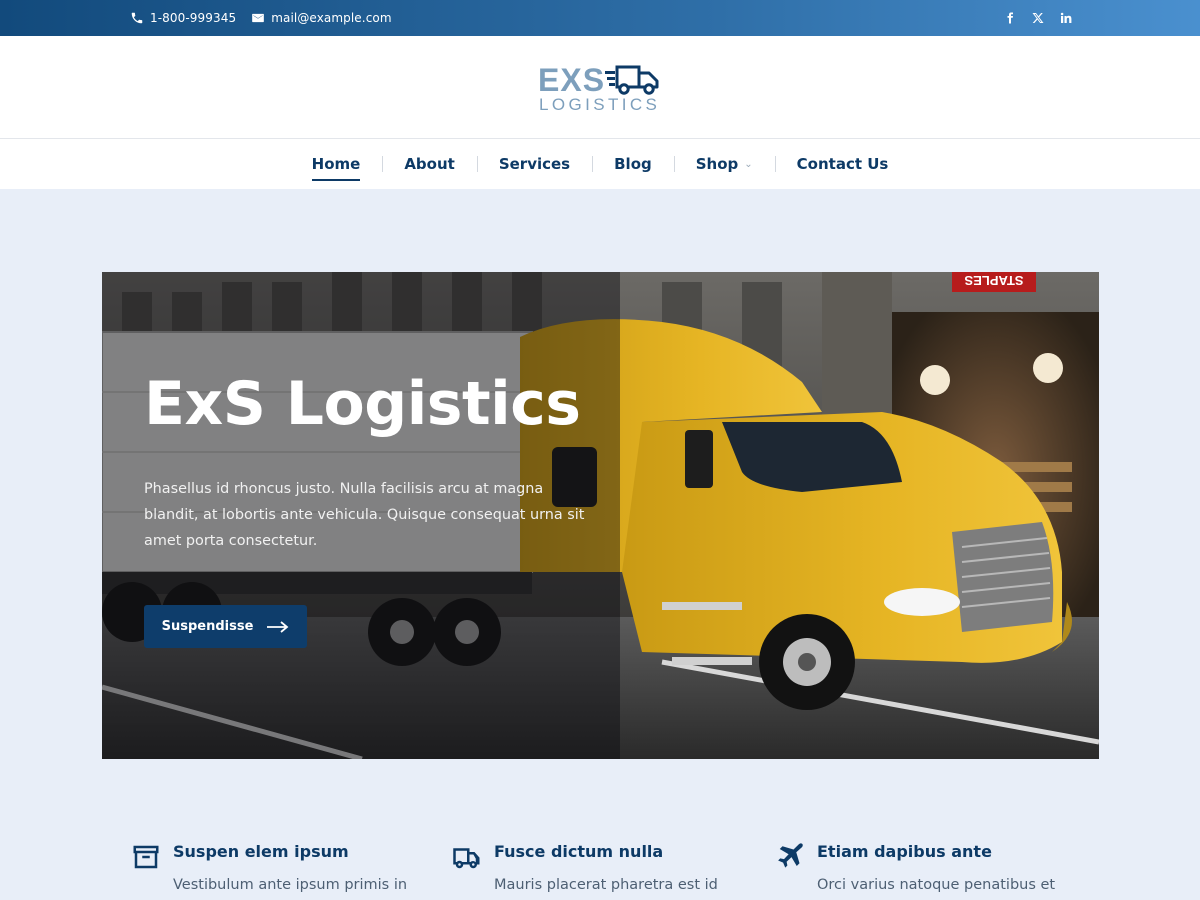 The height and width of the screenshot is (900, 1200). What do you see at coordinates (290, 885) in the screenshot?
I see `feature-text: Vestibulum ante ipsum primis in` at bounding box center [290, 885].